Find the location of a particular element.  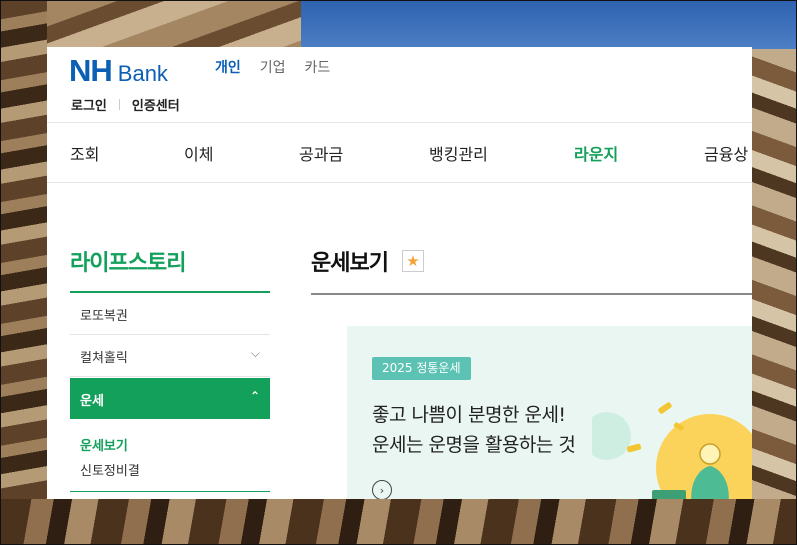

global-nav: 조회 이체 공과금 뱅킹관리 라운지 금융상 is located at coordinates (399, 152).